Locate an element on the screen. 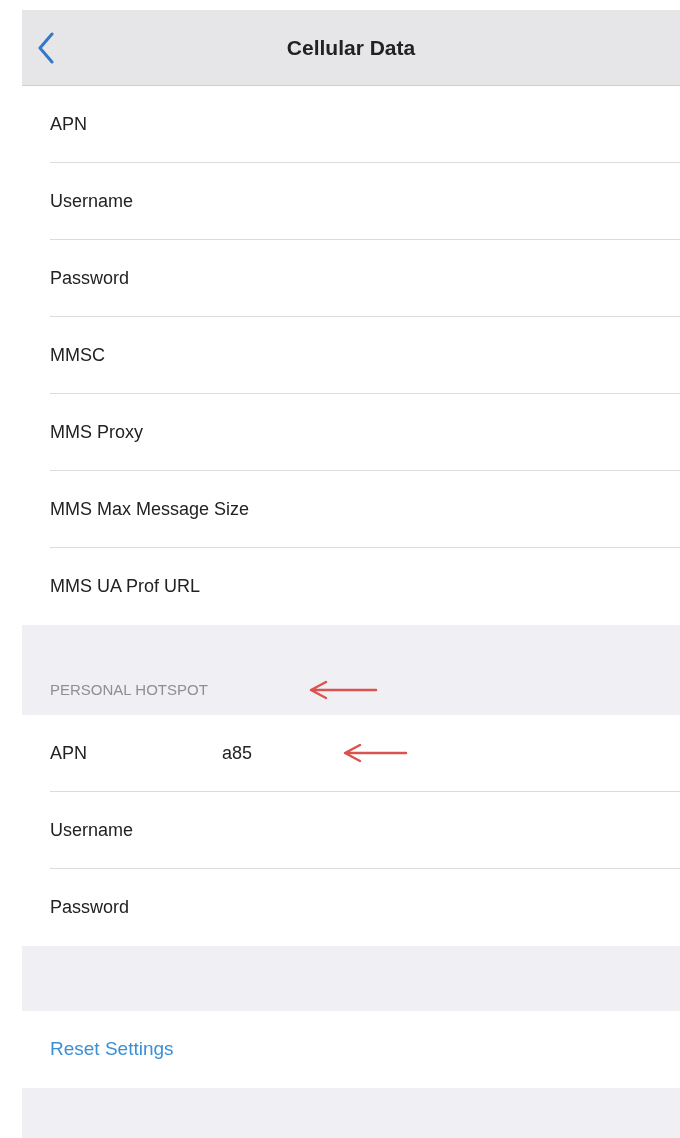  field-value: a85 is located at coordinates (237, 753).